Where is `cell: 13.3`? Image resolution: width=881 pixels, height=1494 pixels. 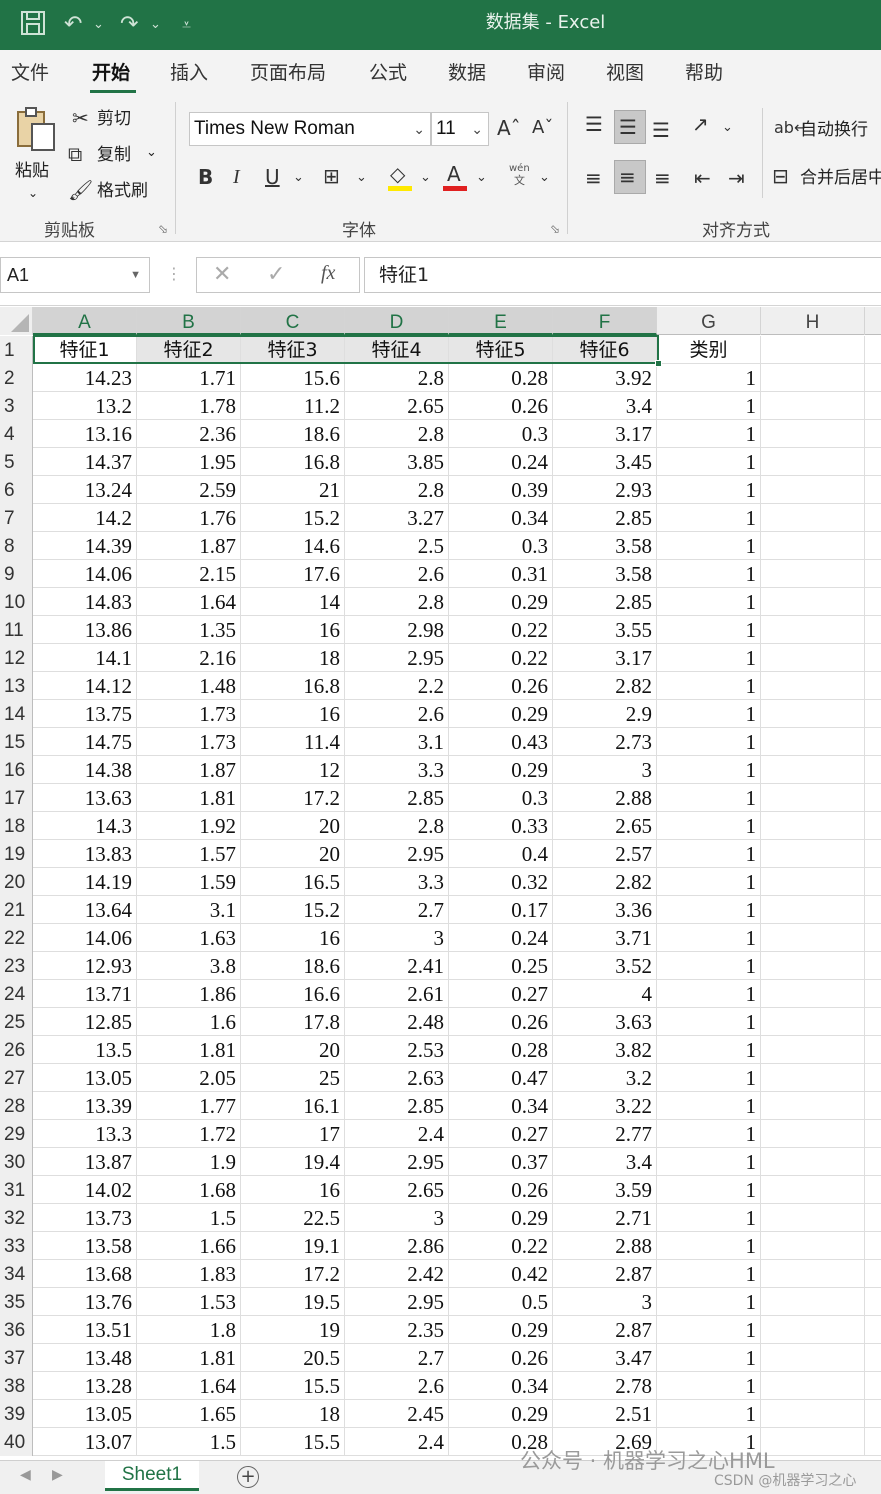
cell: 13.3 is located at coordinates (85, 1134).